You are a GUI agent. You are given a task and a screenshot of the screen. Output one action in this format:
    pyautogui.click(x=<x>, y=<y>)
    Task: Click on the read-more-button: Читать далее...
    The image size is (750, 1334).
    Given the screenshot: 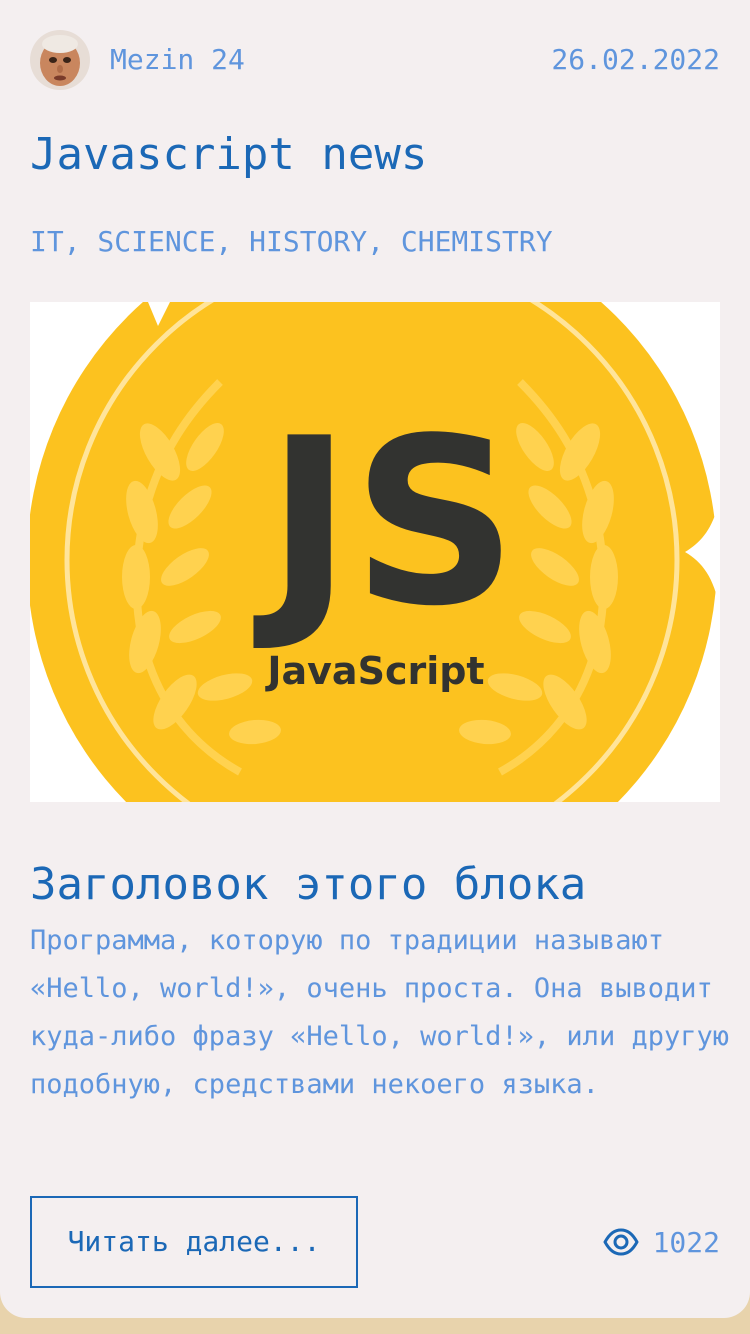 What is the action you would take?
    pyautogui.click(x=194, y=1242)
    